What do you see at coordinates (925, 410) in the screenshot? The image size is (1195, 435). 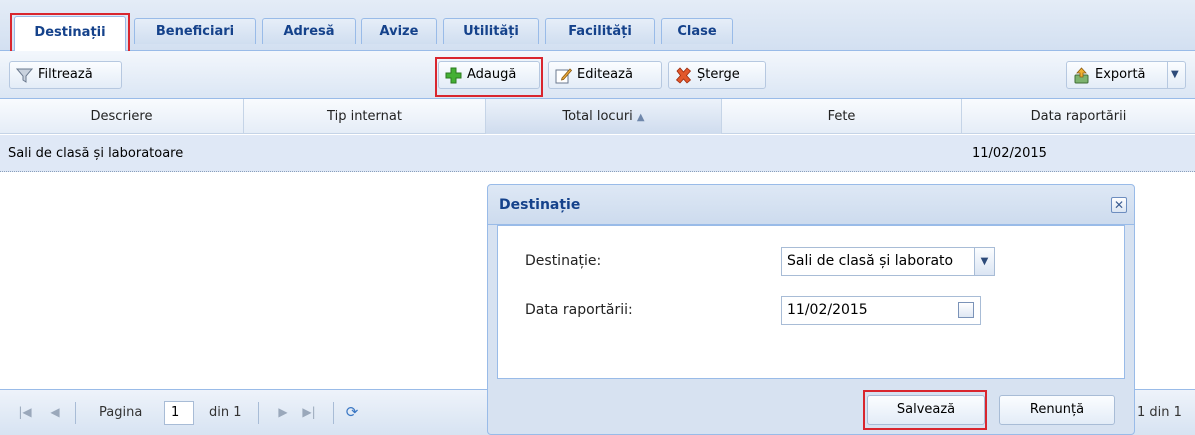 I see `highlight-save-button` at bounding box center [925, 410].